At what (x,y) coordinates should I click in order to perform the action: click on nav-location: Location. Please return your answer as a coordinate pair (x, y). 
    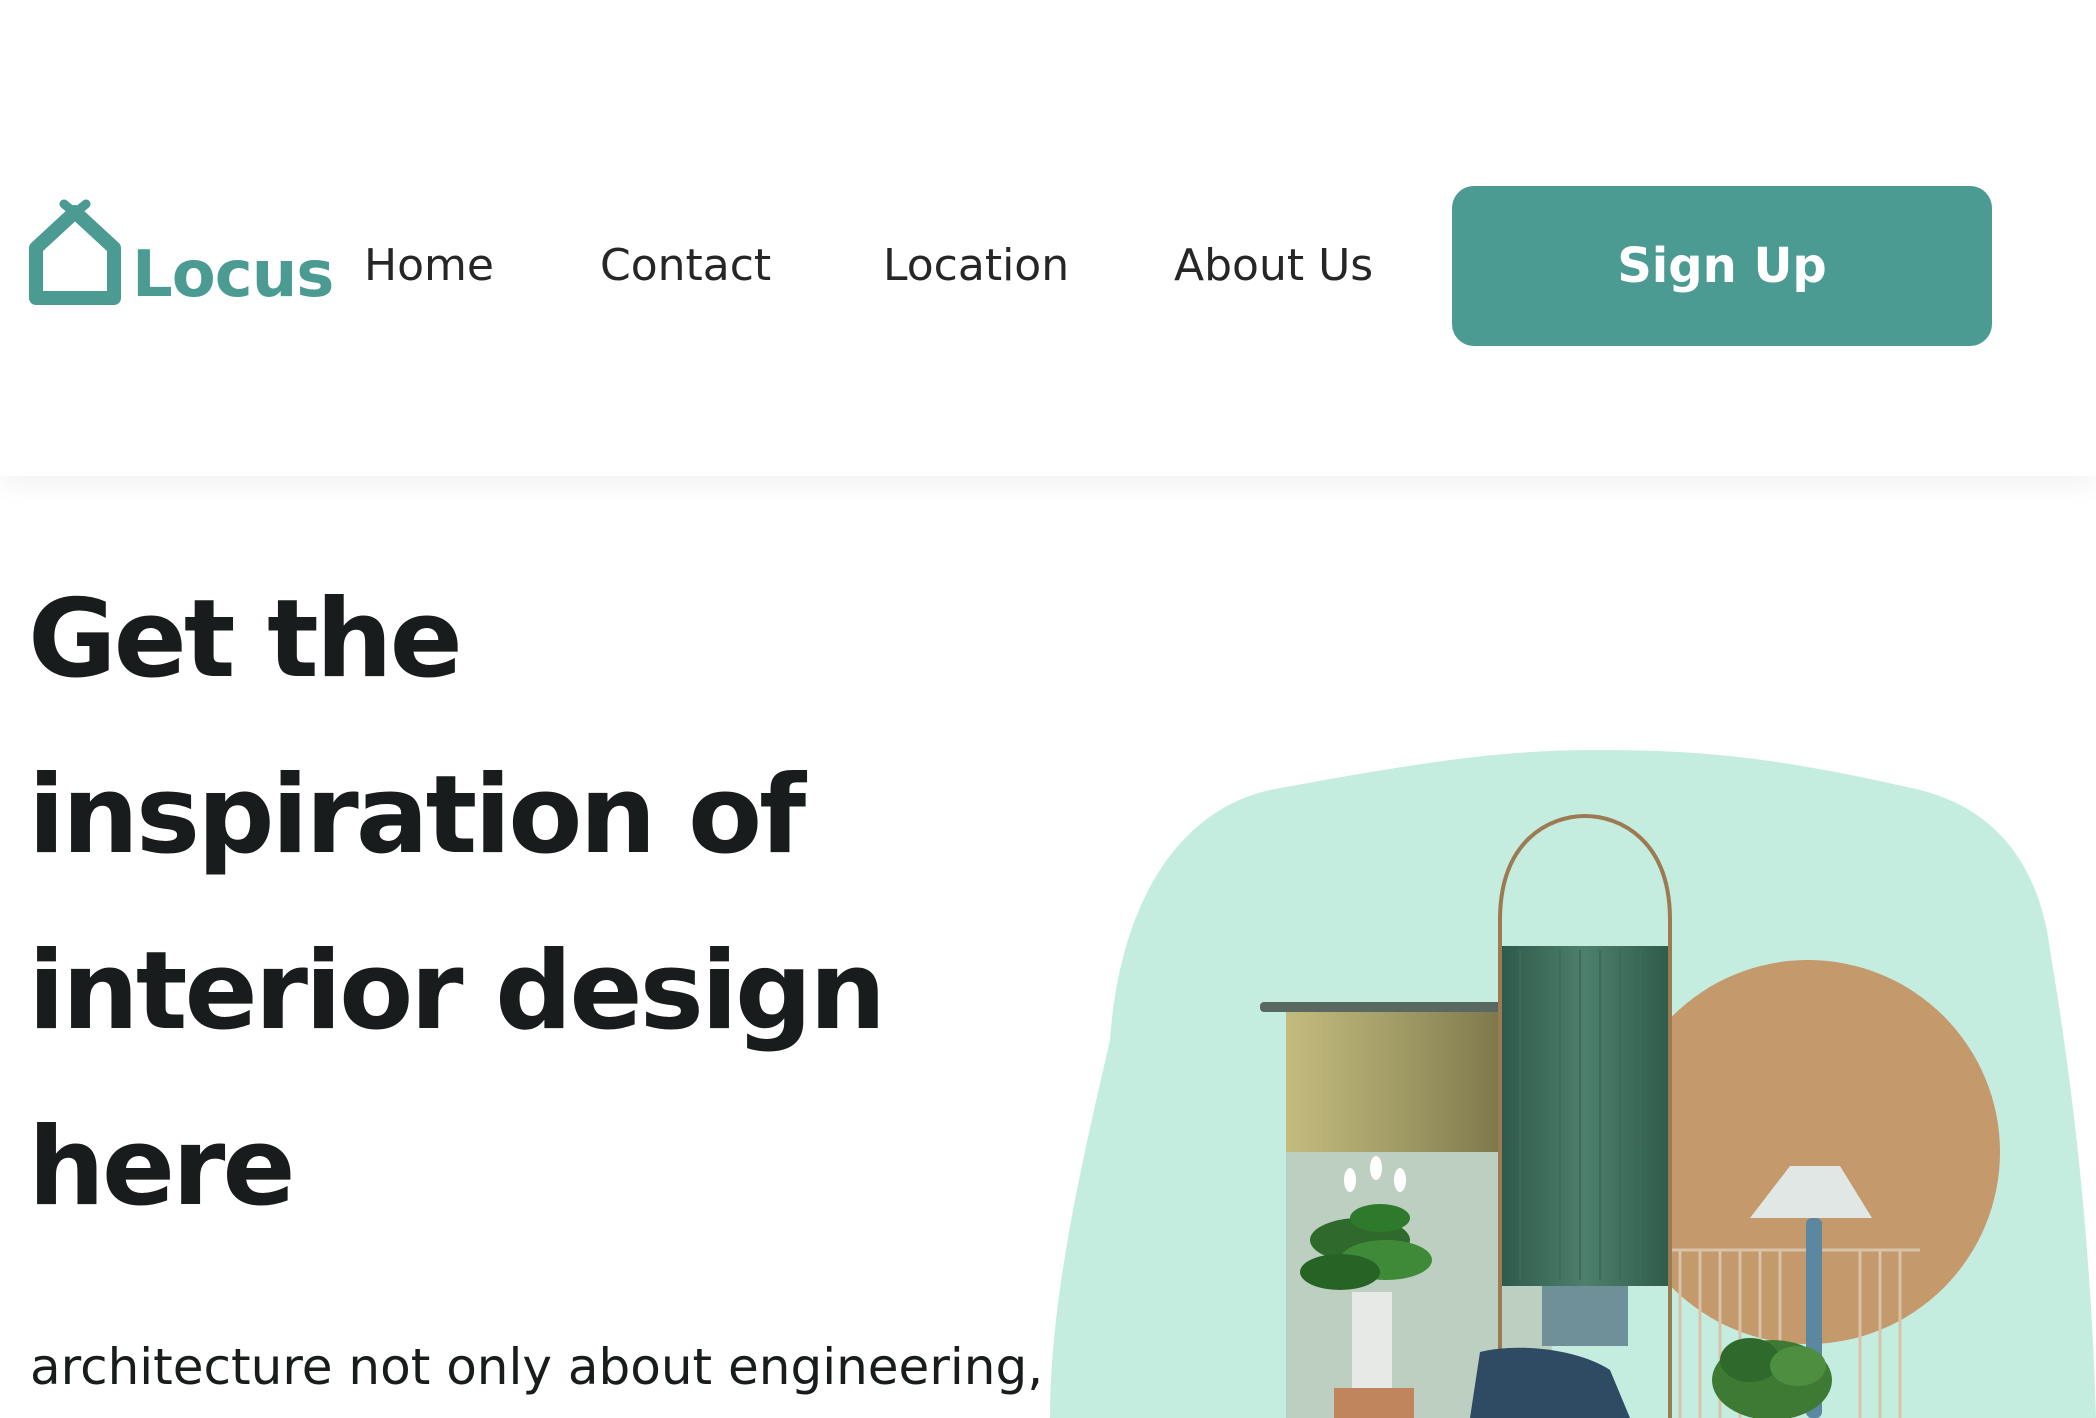
    Looking at the image, I should click on (976, 265).